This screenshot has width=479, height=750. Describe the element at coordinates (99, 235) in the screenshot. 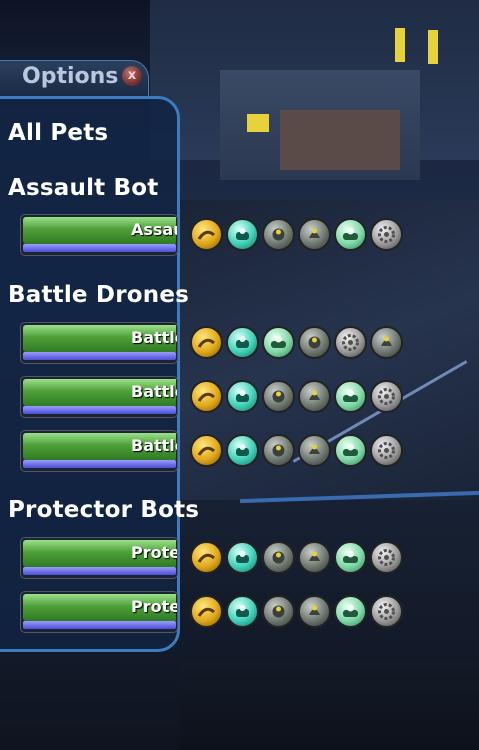

I see `pet-bar: Assault Bot` at that location.